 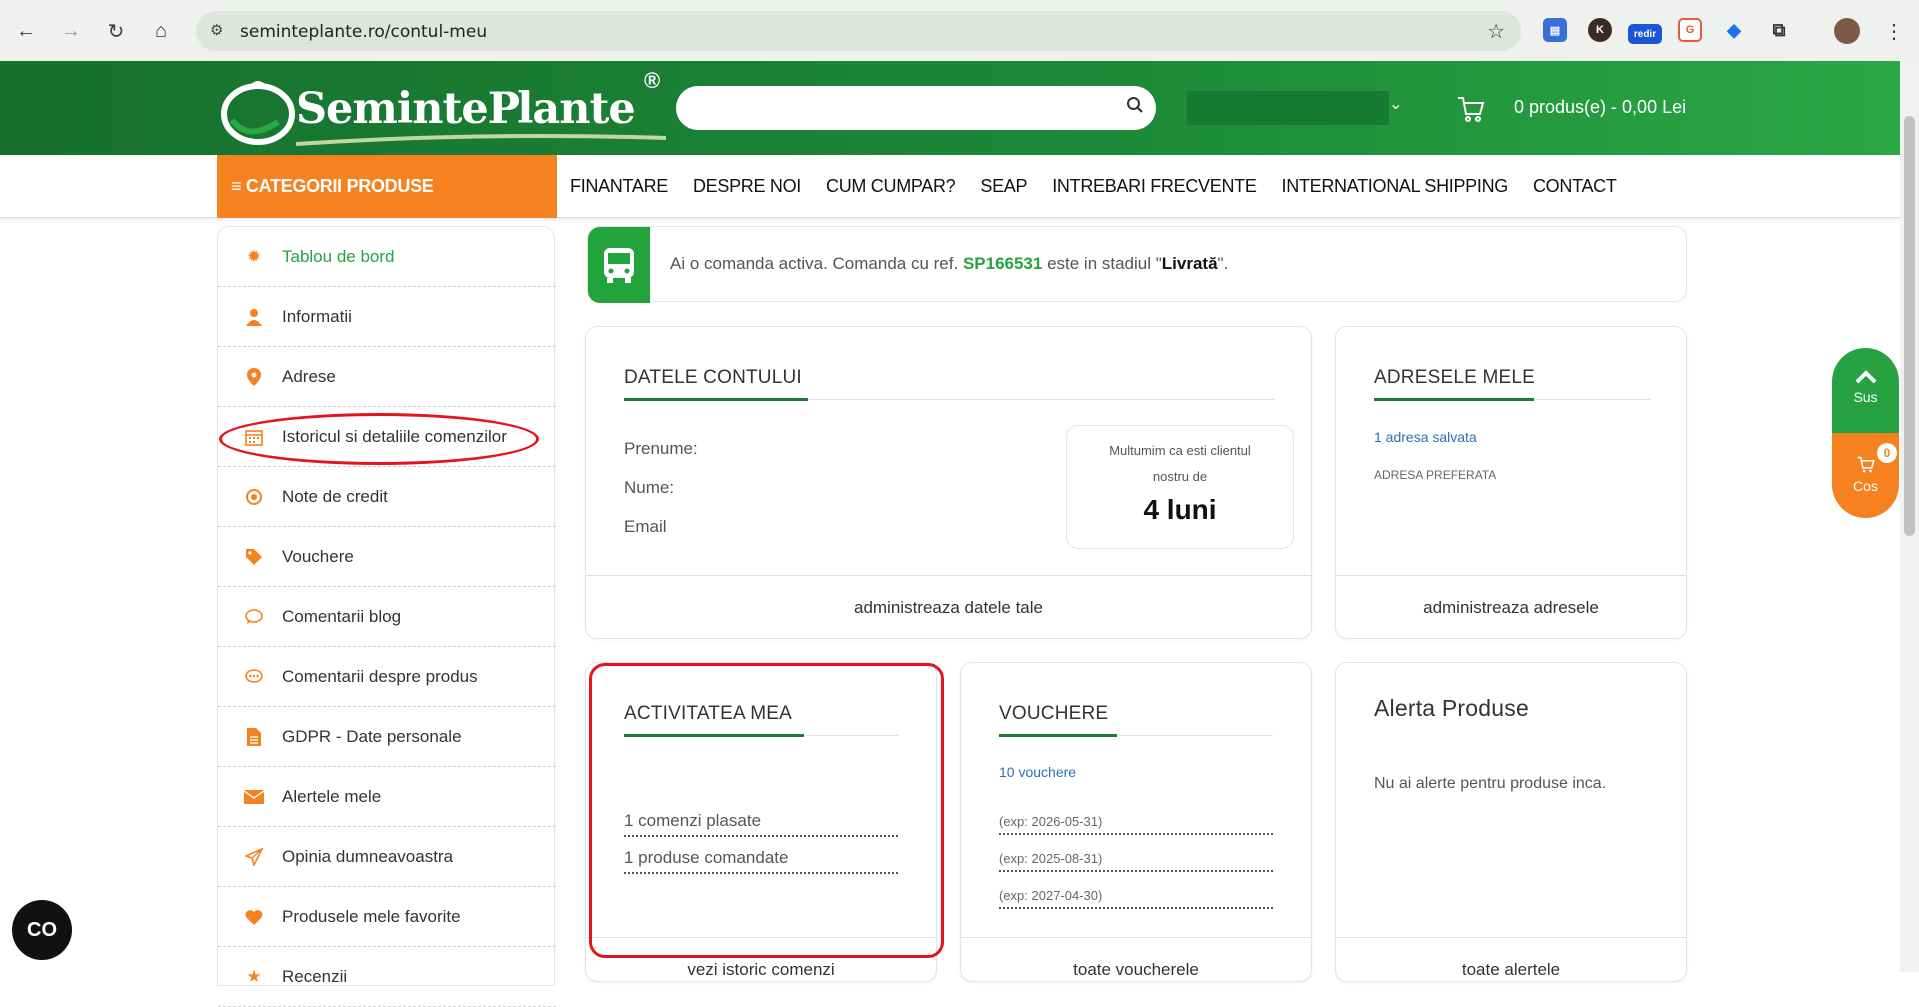 What do you see at coordinates (1135, 107) in the screenshot?
I see `search-icon` at bounding box center [1135, 107].